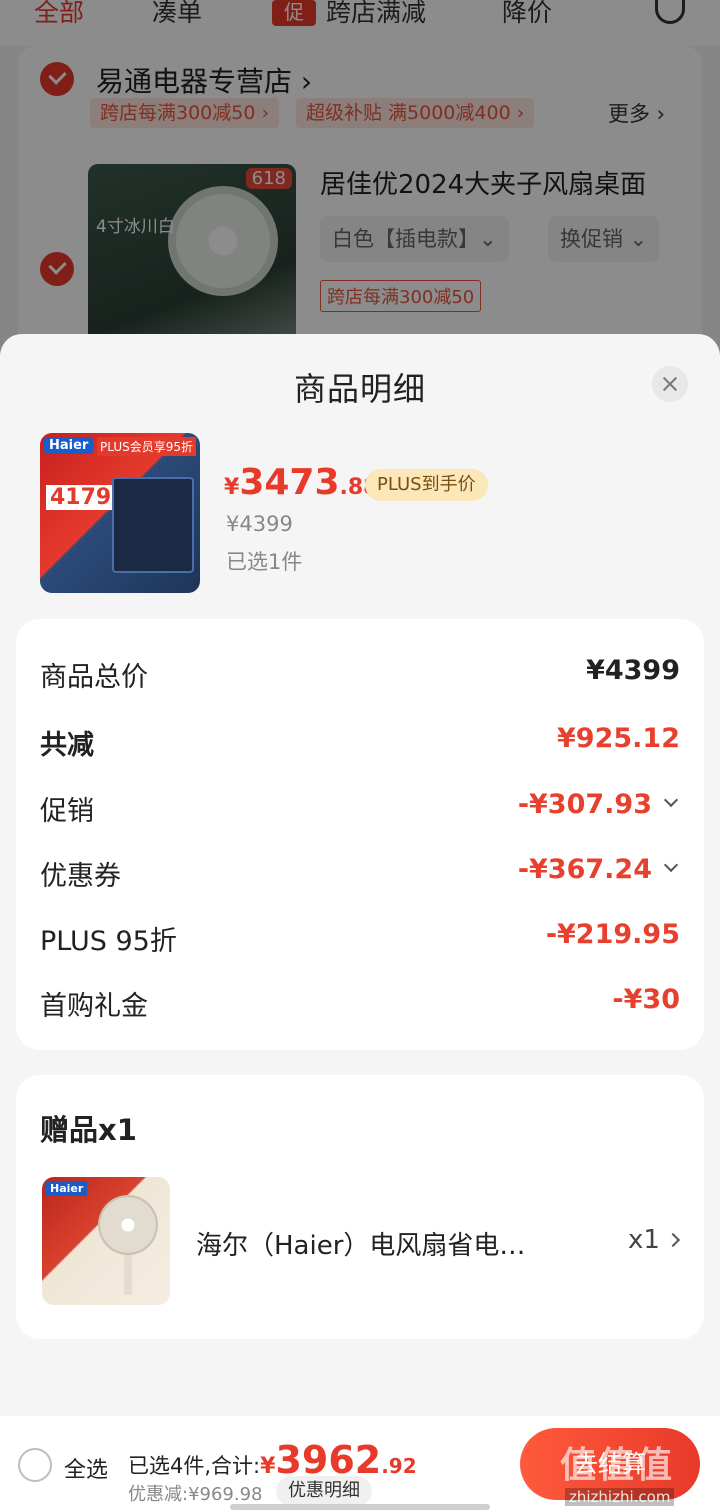  What do you see at coordinates (644, 1240) in the screenshot?
I see `gift-quantity: x1` at bounding box center [644, 1240].